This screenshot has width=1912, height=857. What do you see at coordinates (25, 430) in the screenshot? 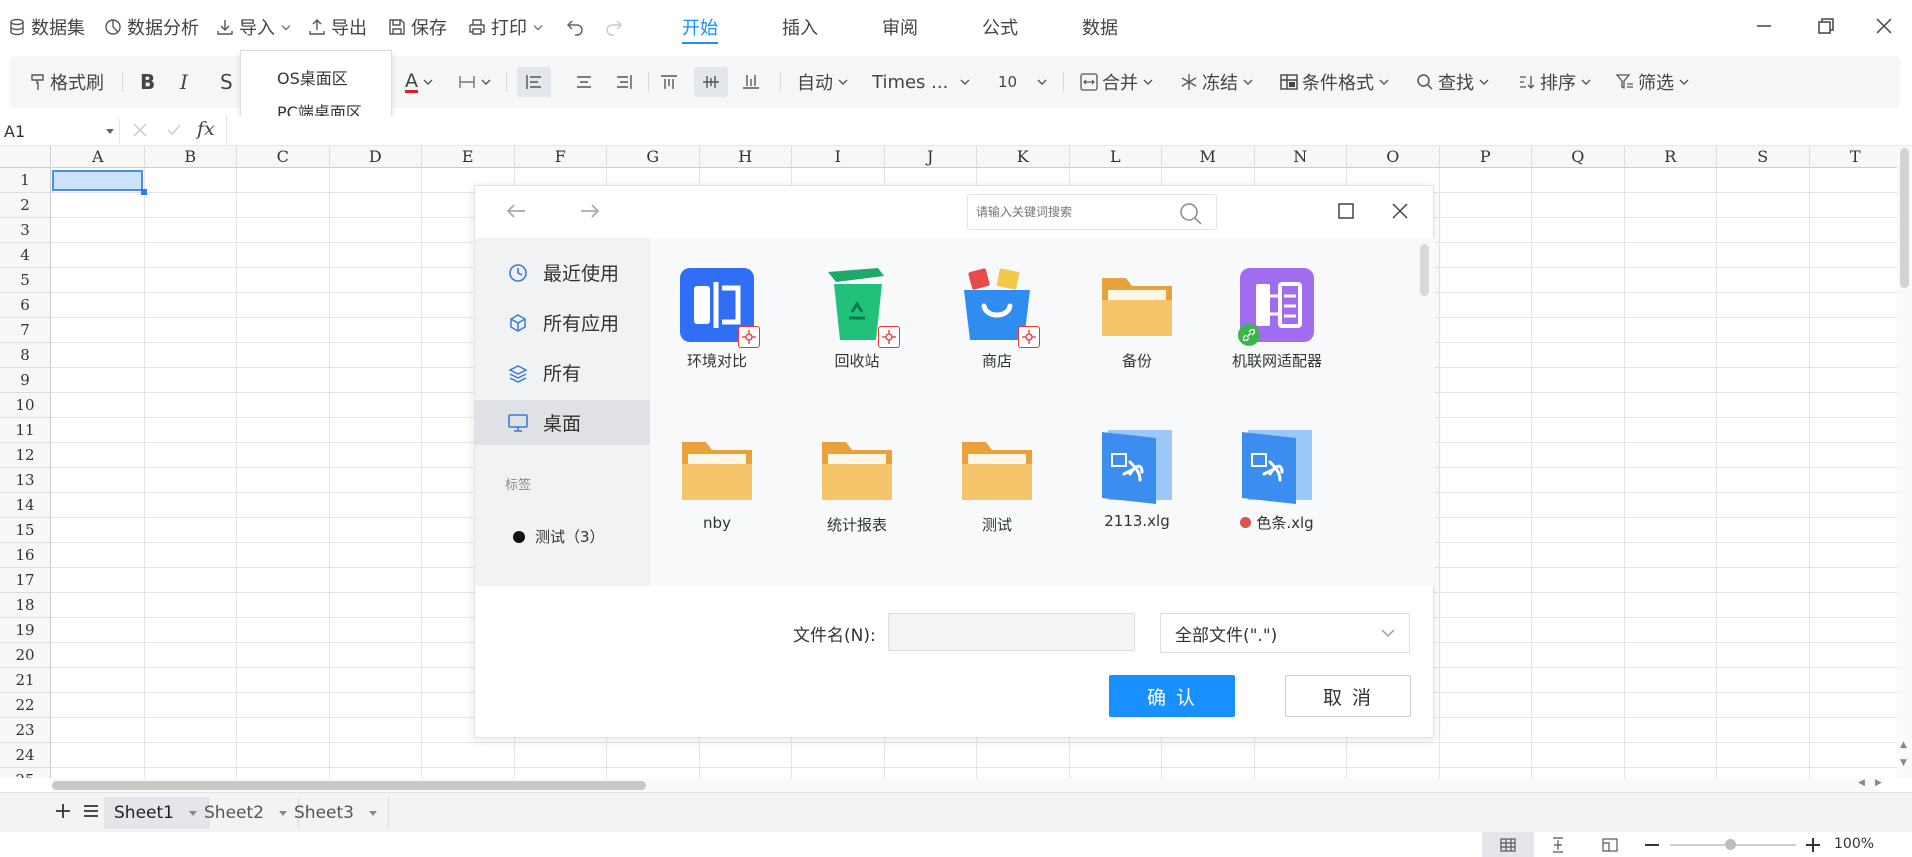
I see `row-header: 11` at bounding box center [25, 430].